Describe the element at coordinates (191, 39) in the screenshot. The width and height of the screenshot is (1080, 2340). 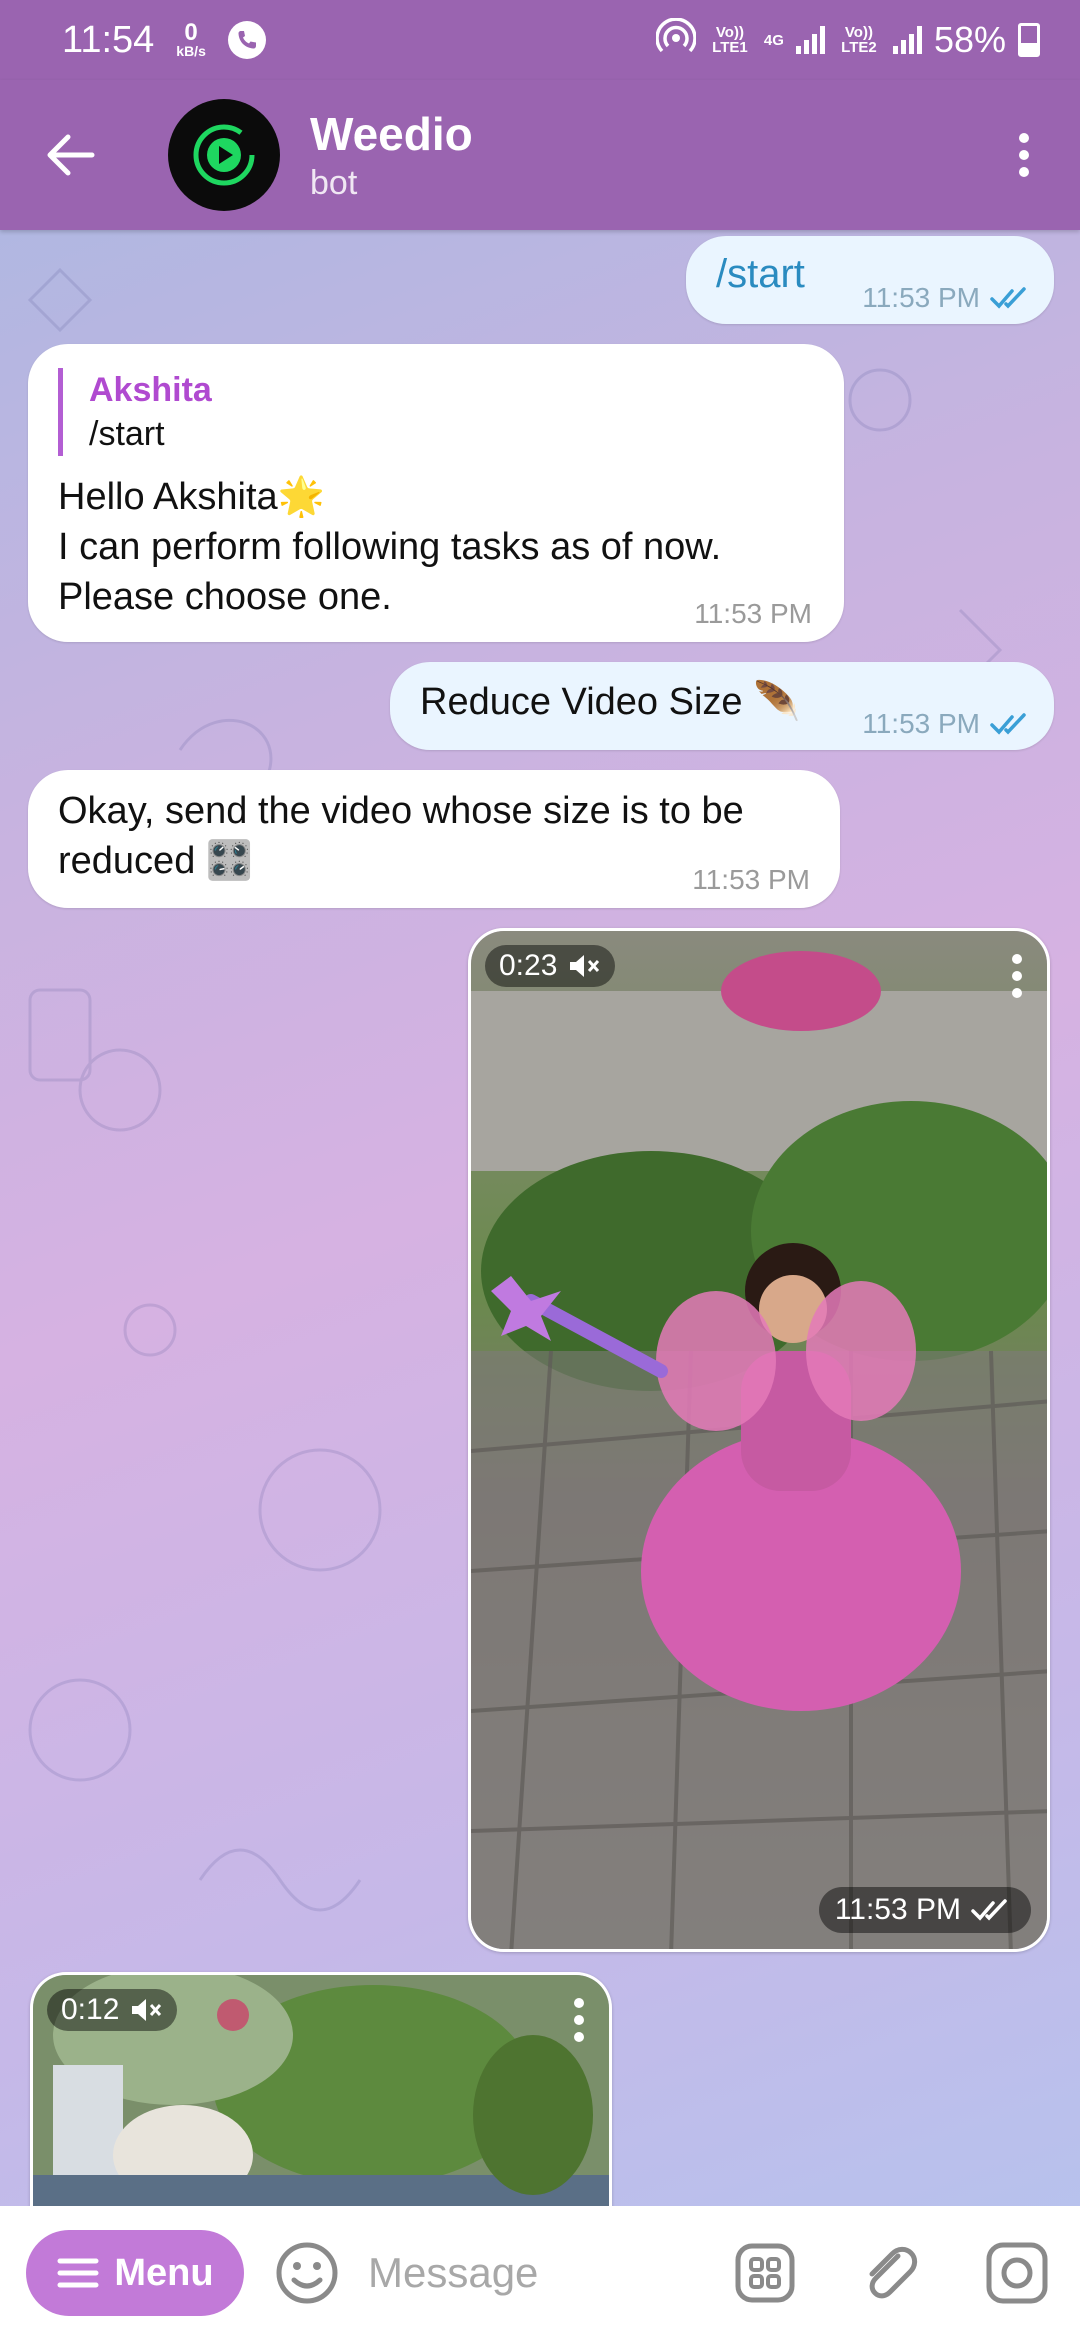
I see `network-speed: 0 kB/s` at that location.